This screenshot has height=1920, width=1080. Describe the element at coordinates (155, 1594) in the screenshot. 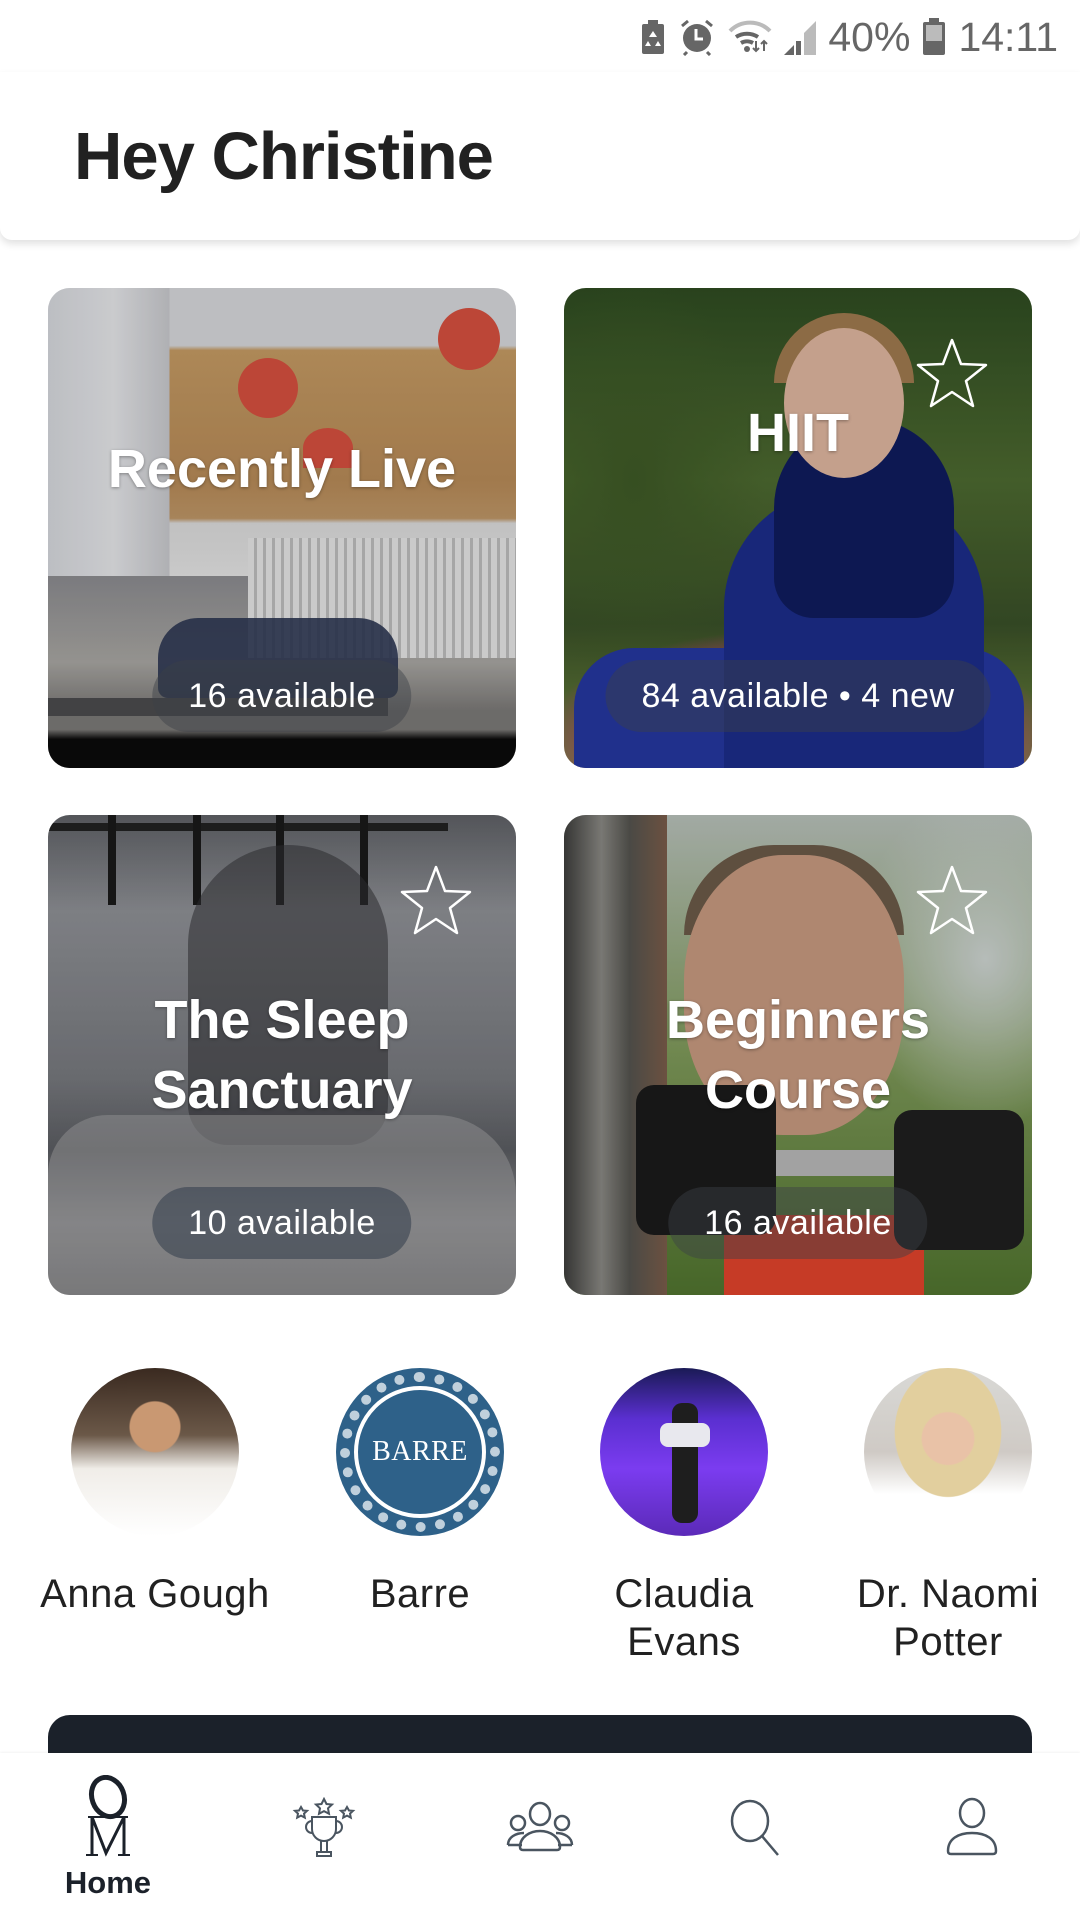

I see `instructor-name: Anna Gough` at that location.